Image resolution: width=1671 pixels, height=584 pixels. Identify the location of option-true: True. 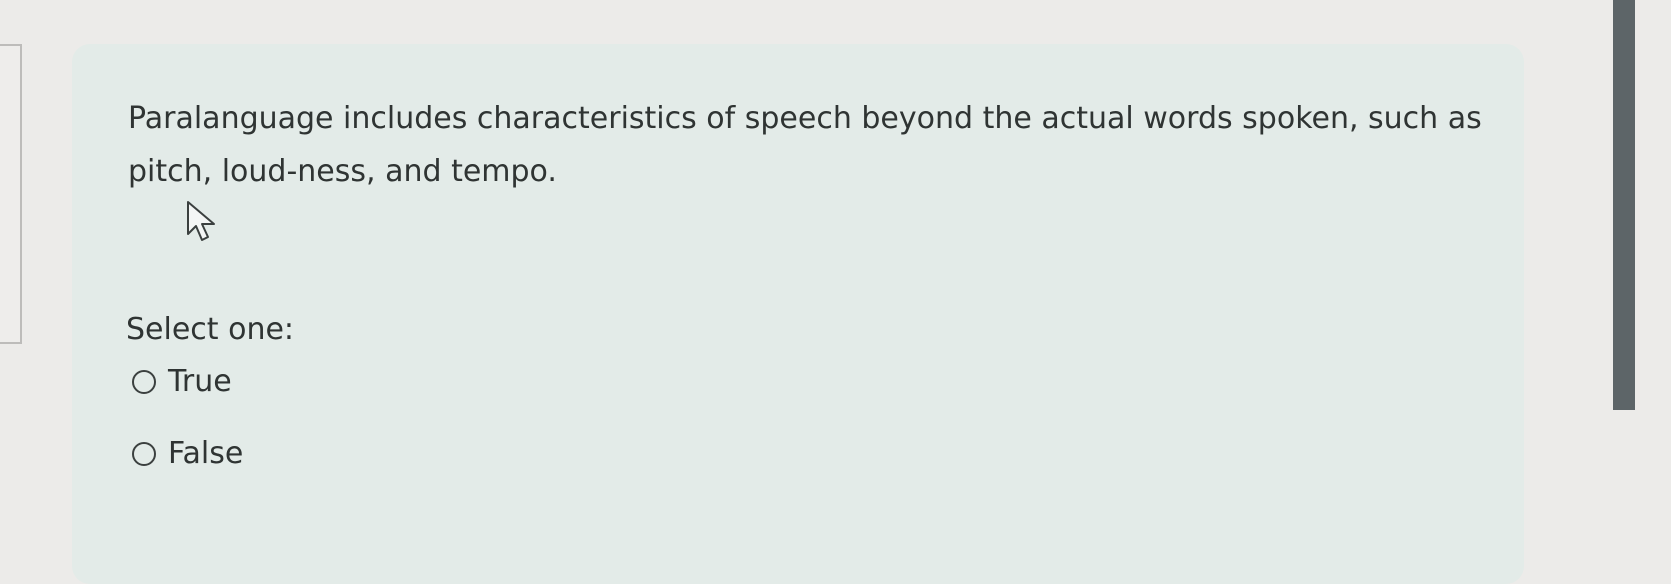
(182, 381).